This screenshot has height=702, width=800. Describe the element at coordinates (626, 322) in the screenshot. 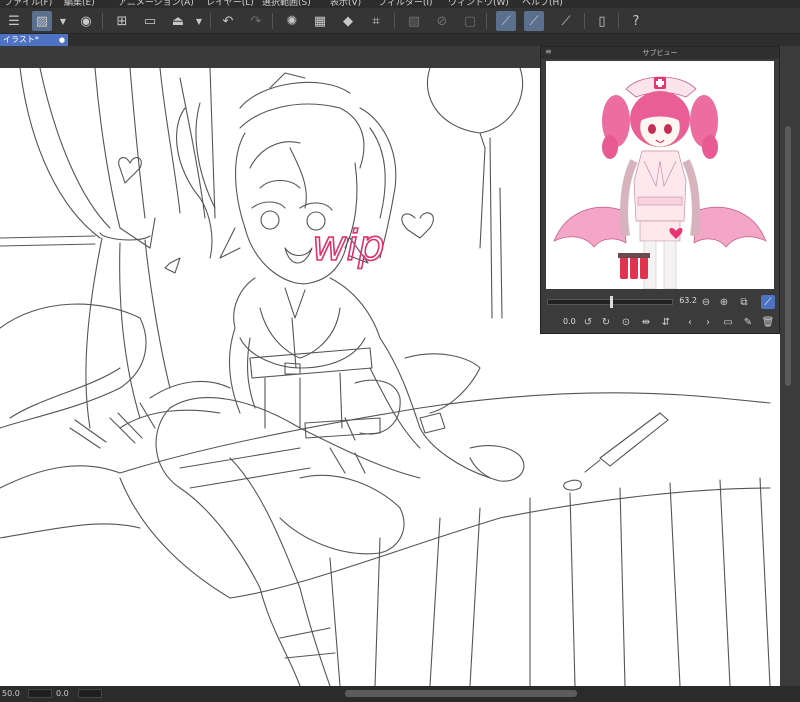

I see `reset-rotation-icon: ⊙` at that location.